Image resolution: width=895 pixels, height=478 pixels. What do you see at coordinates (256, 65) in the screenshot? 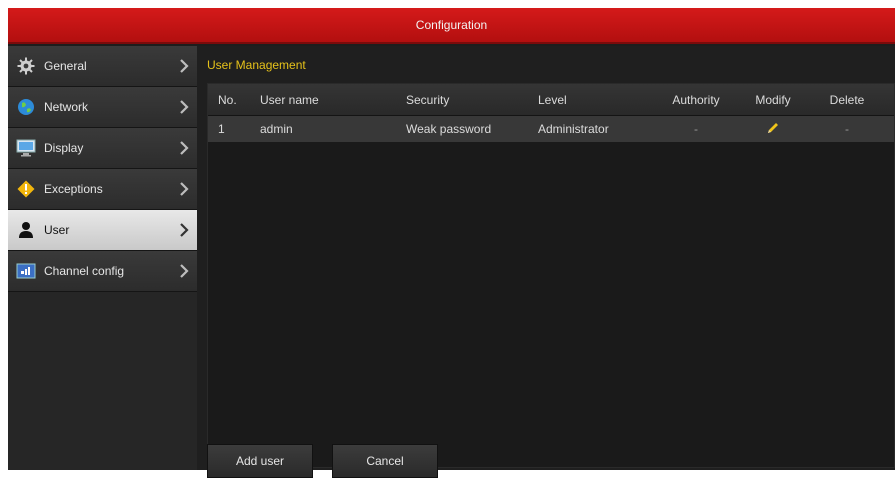
I see `section-title: User Management` at bounding box center [256, 65].